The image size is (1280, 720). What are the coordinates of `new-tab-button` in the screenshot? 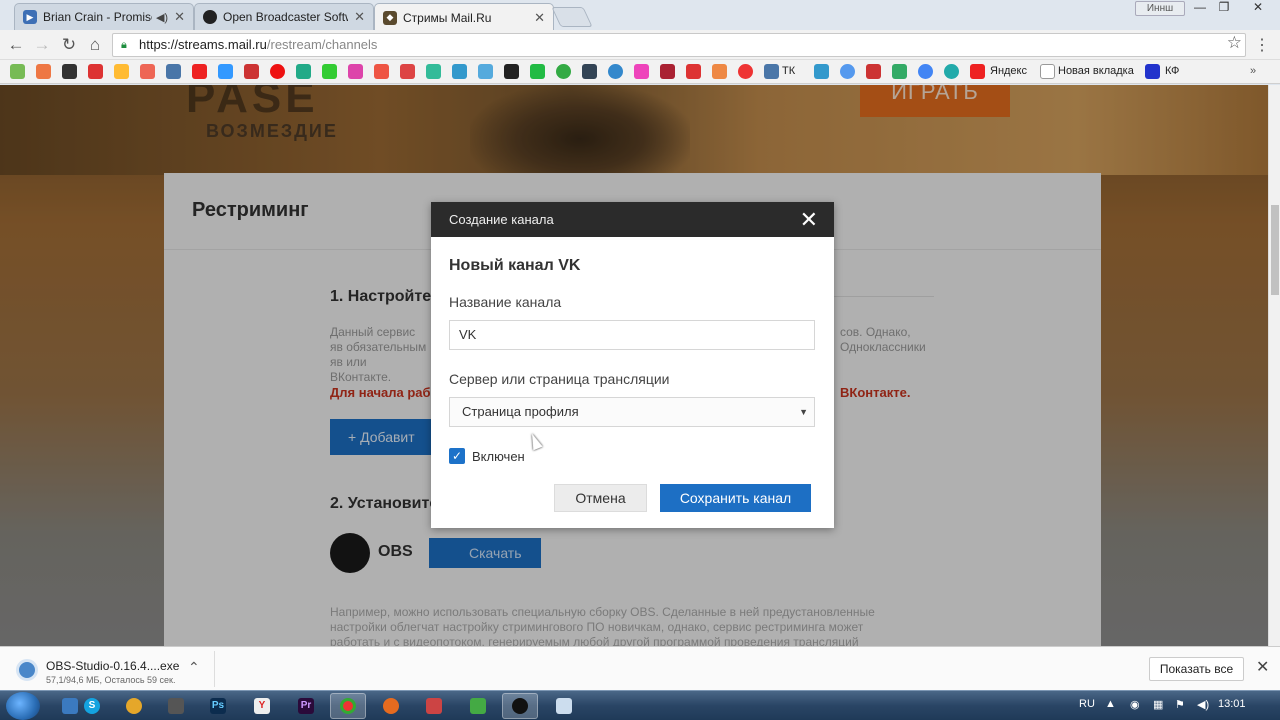 It's located at (572, 17).